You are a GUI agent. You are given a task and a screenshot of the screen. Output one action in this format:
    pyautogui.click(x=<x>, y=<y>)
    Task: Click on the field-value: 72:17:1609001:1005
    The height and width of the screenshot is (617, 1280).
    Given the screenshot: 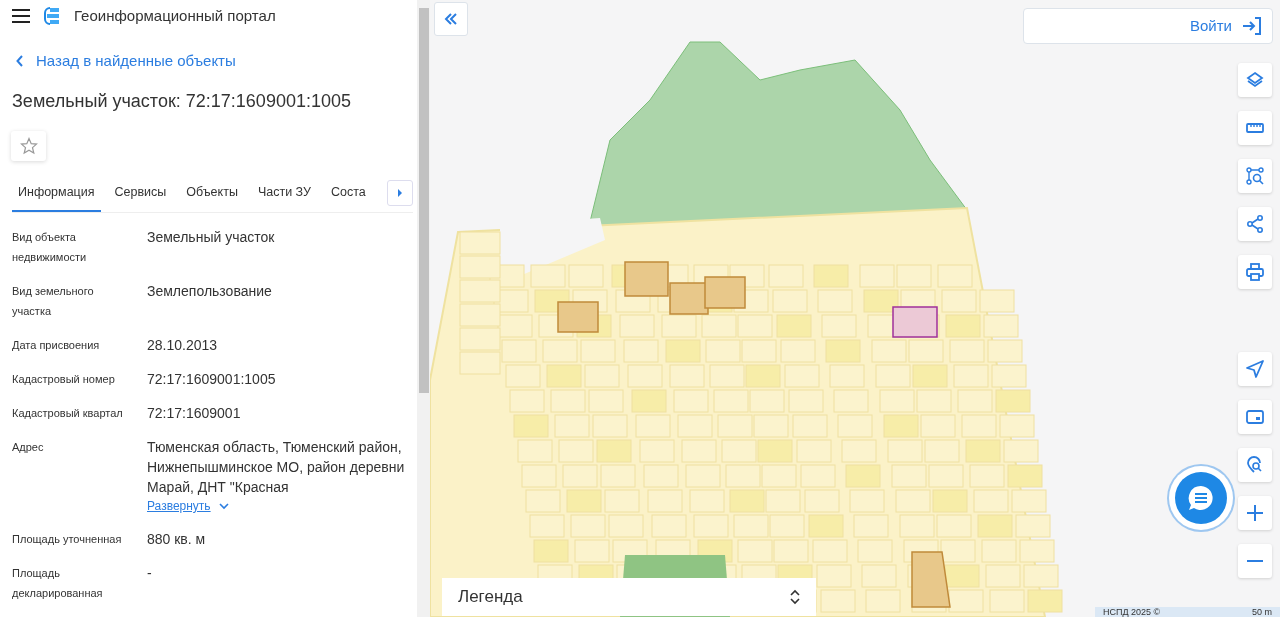 What is the action you would take?
    pyautogui.click(x=211, y=379)
    